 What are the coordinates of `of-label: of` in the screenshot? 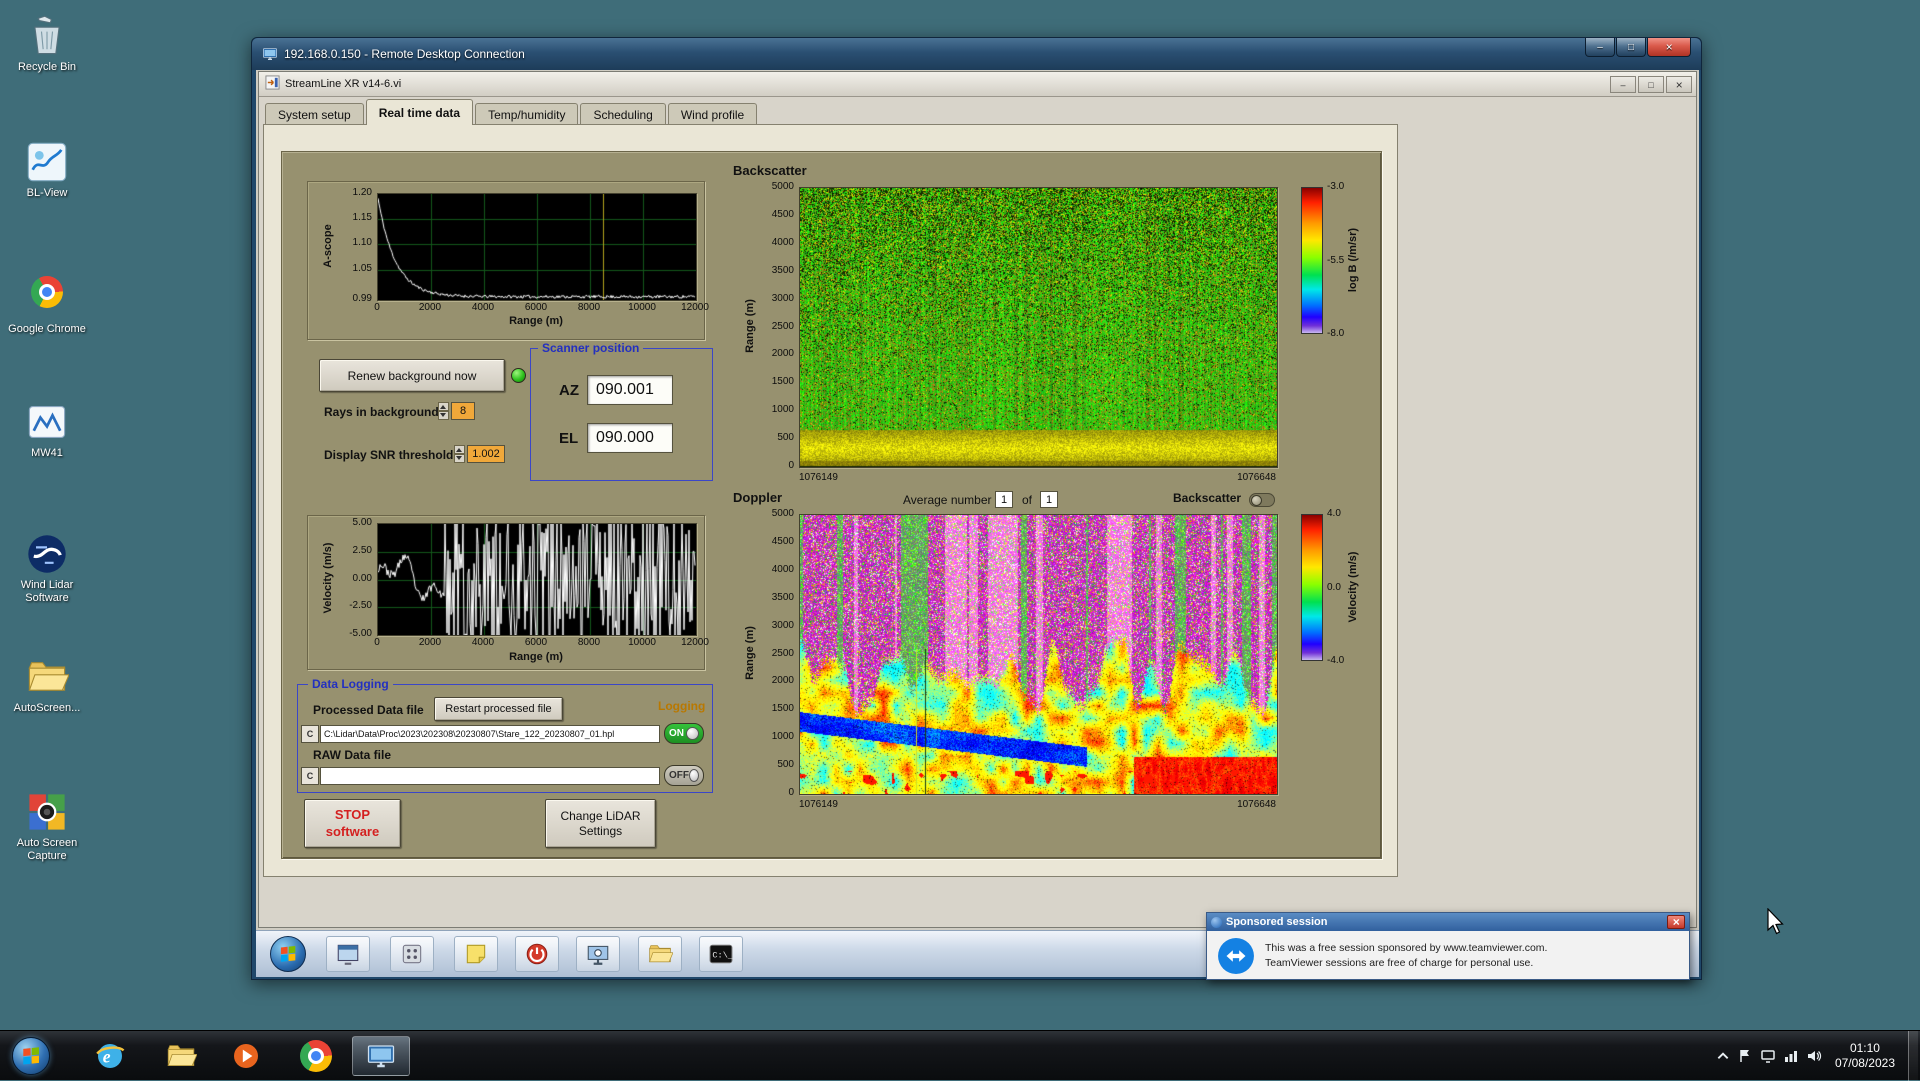 It's located at (1027, 500).